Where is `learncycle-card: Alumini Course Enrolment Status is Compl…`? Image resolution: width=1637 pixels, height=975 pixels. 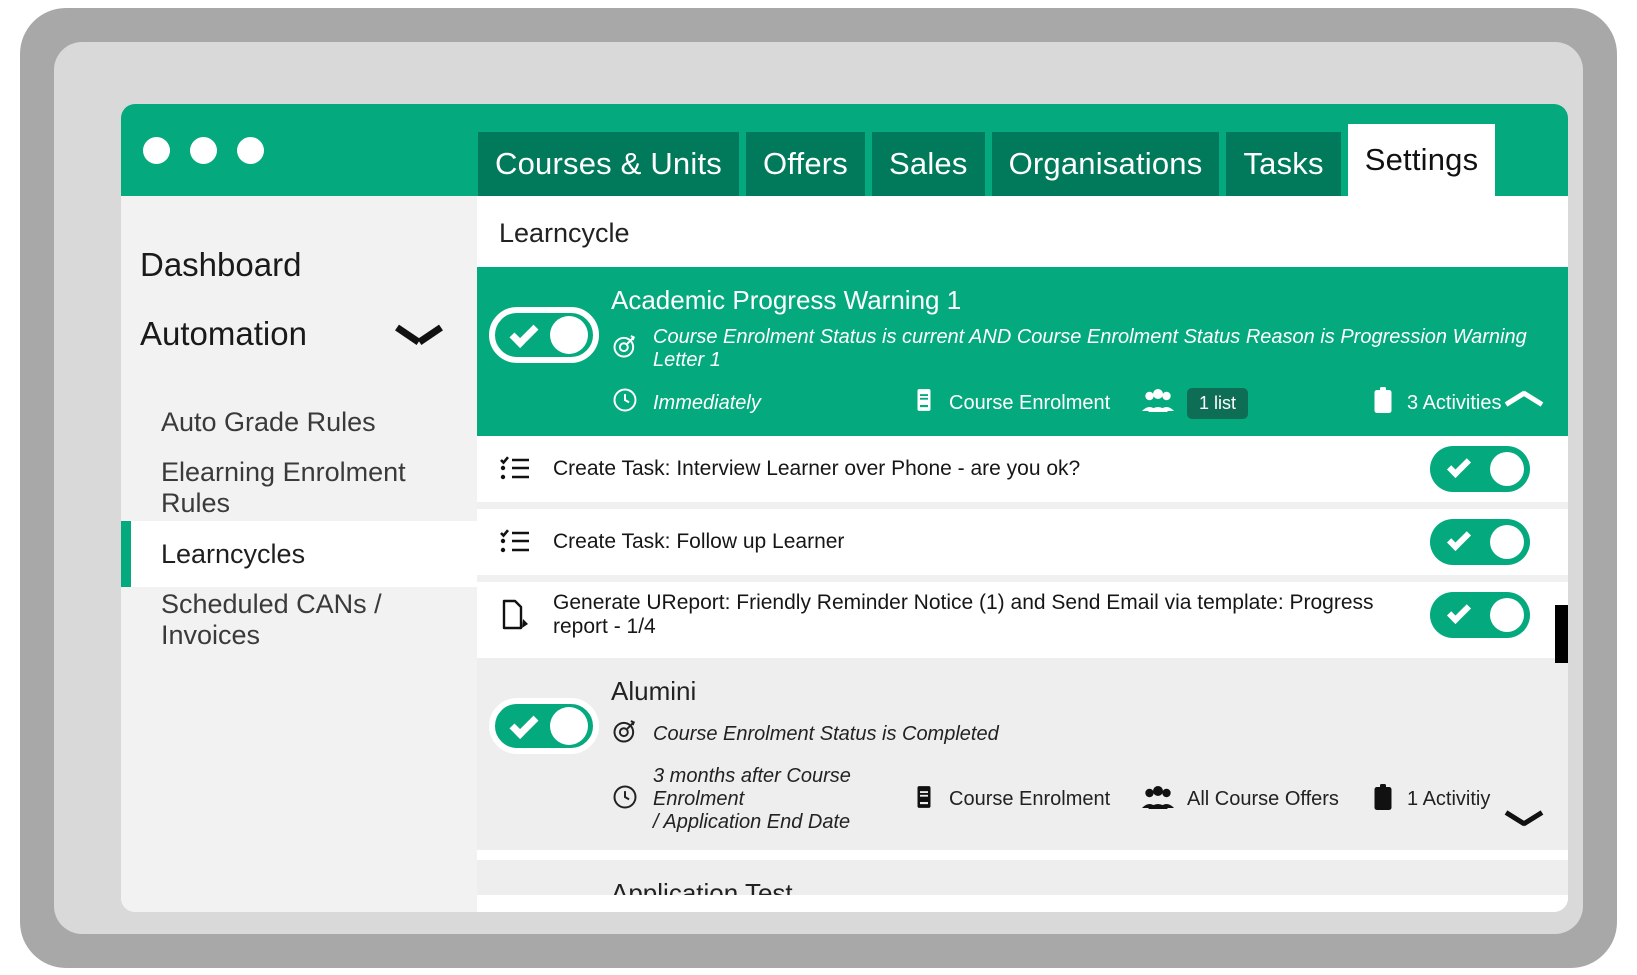
learncycle-card: Alumini Course Enrolment Status is Compl… is located at coordinates (1022, 754).